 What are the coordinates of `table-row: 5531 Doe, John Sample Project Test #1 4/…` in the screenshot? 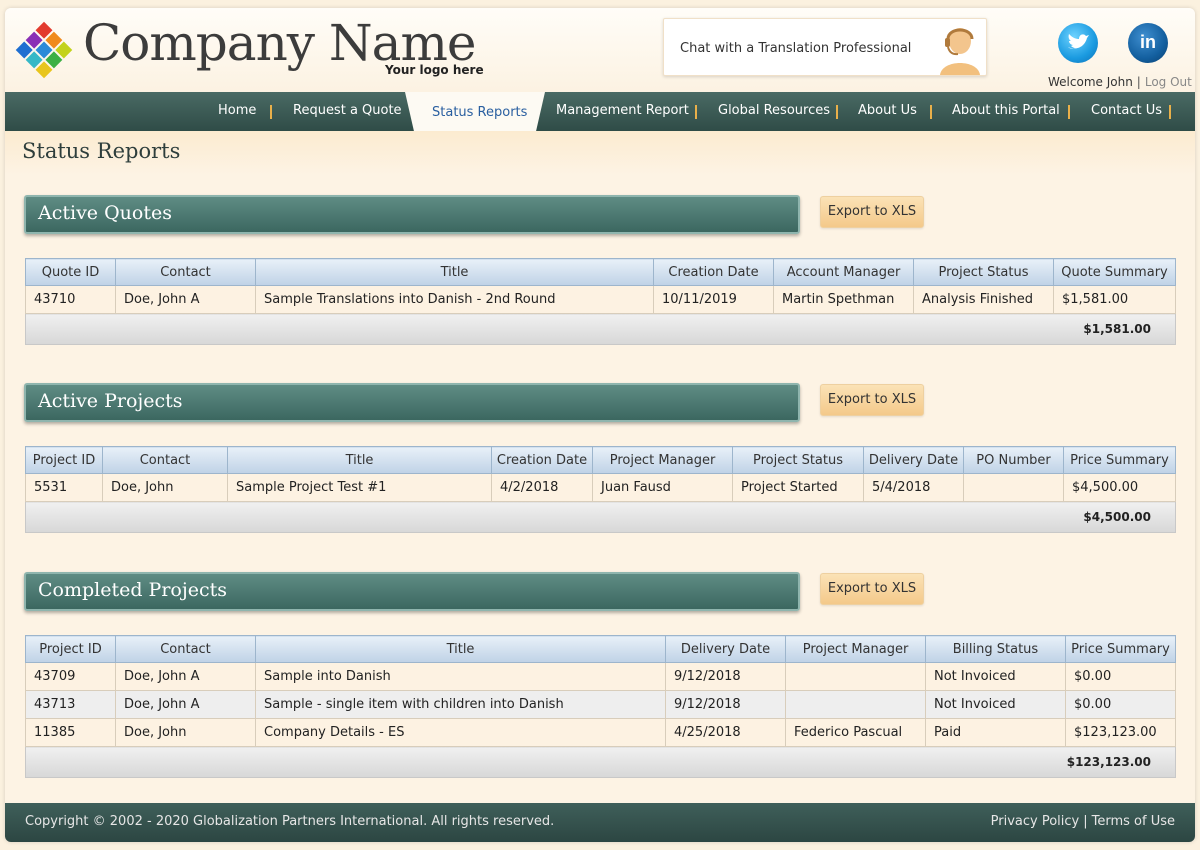 It's located at (600, 487).